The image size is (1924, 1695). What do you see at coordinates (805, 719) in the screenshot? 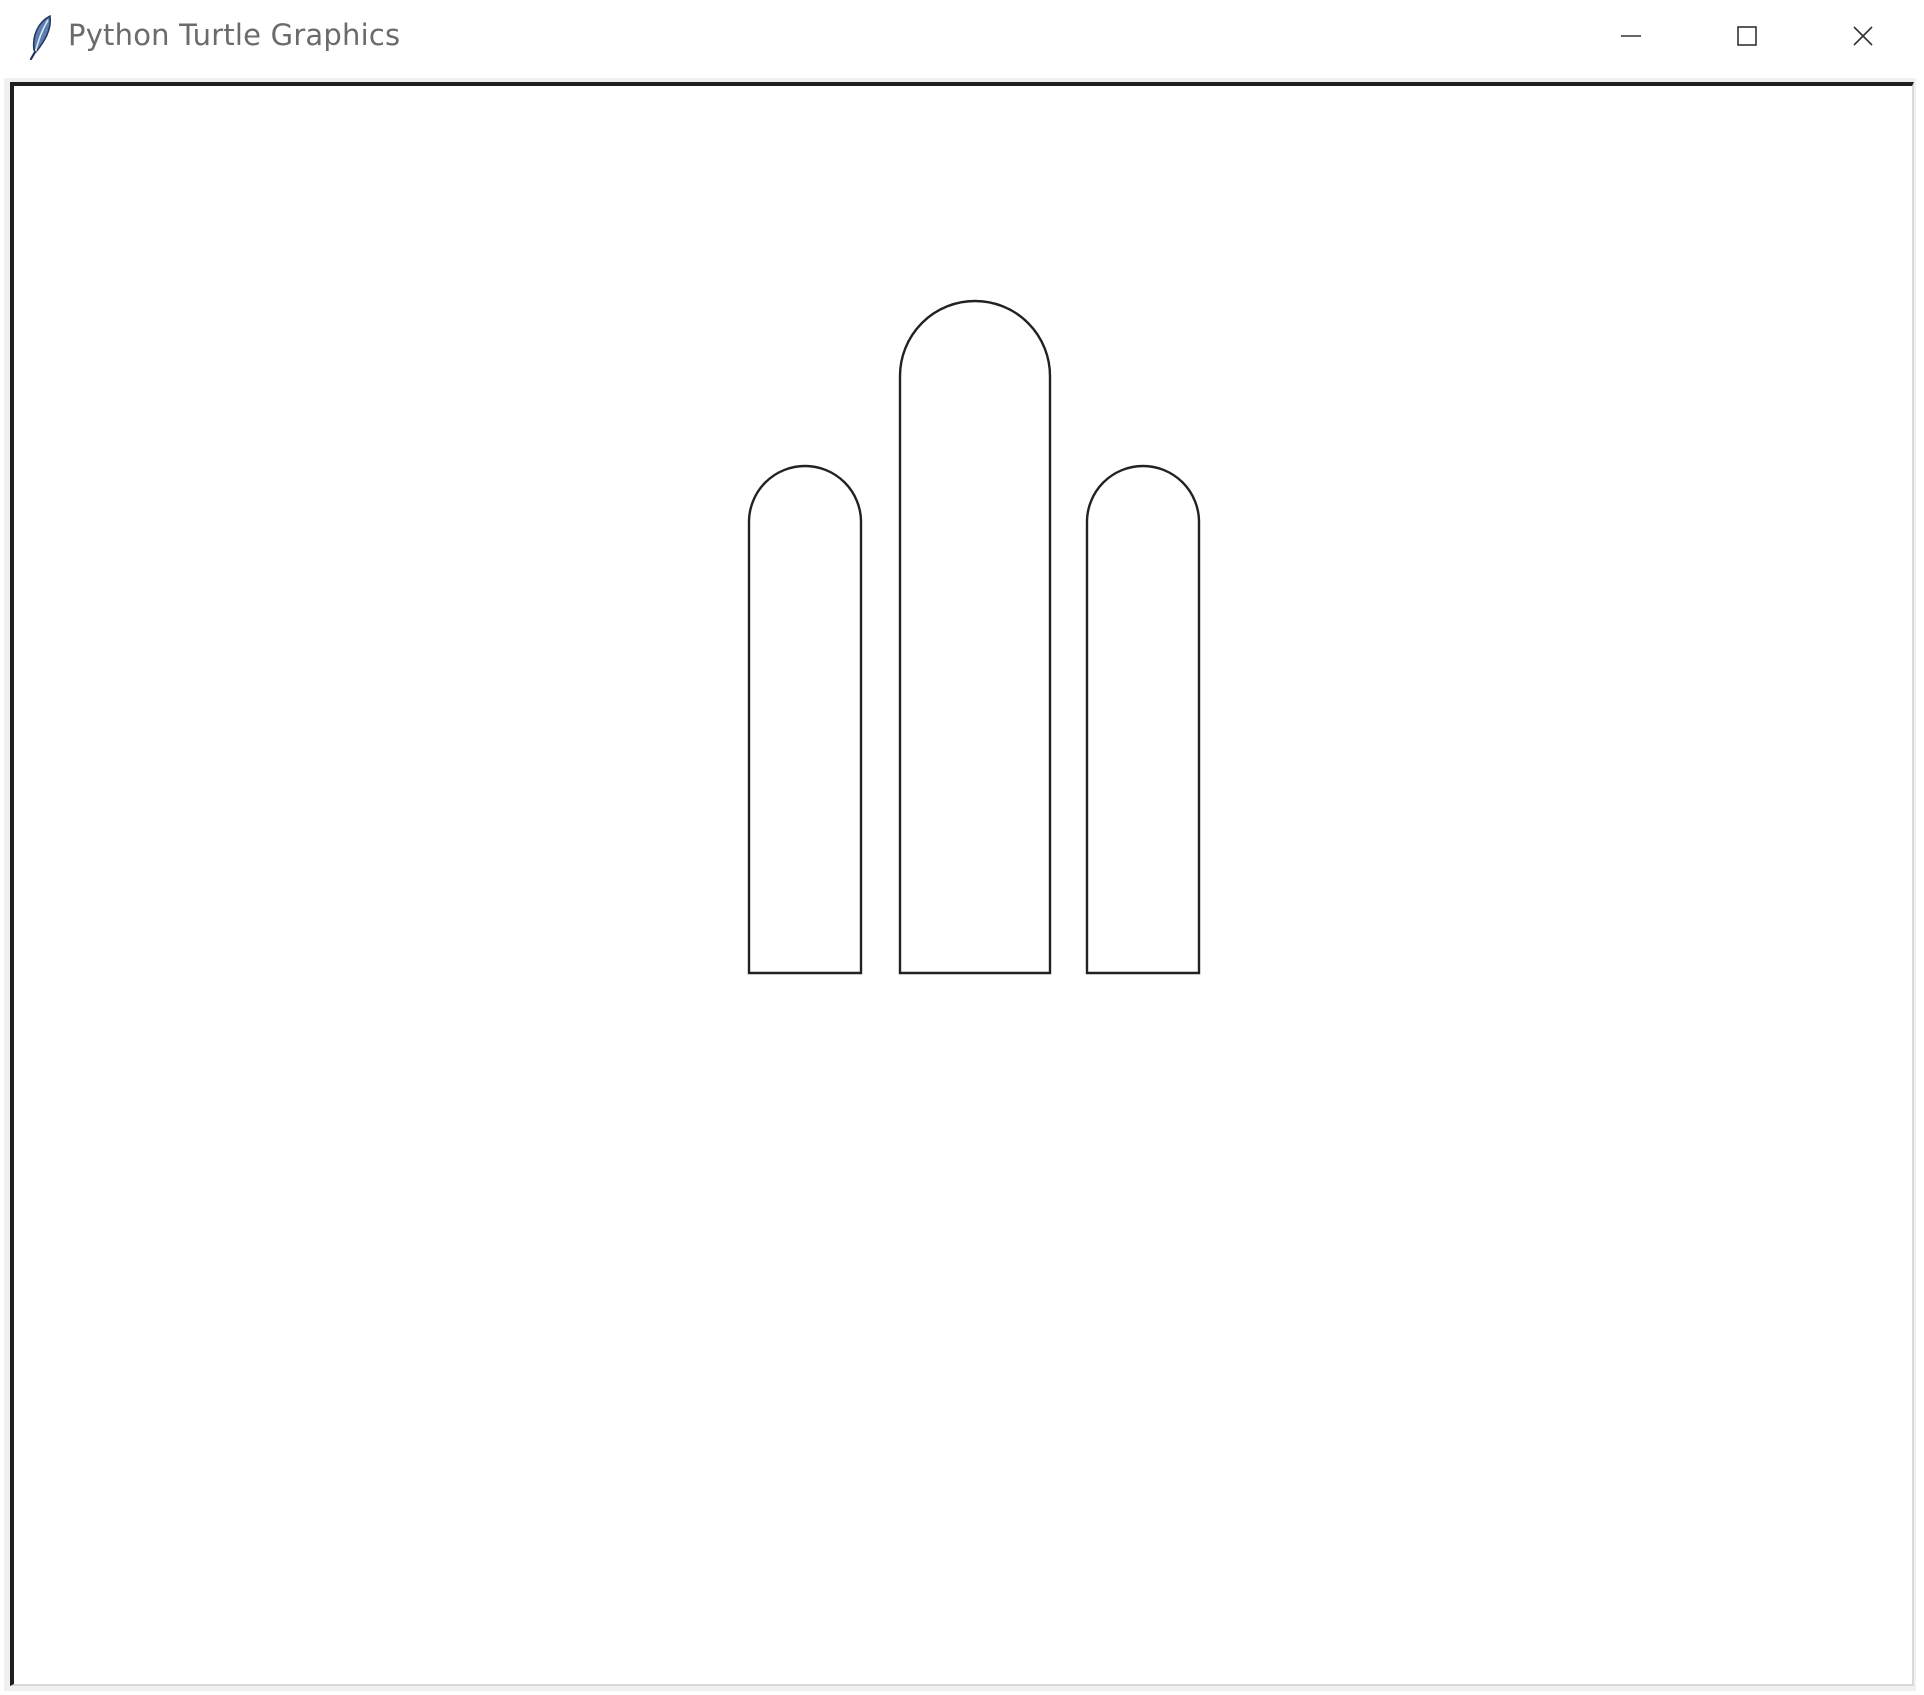
I see `left-arch` at bounding box center [805, 719].